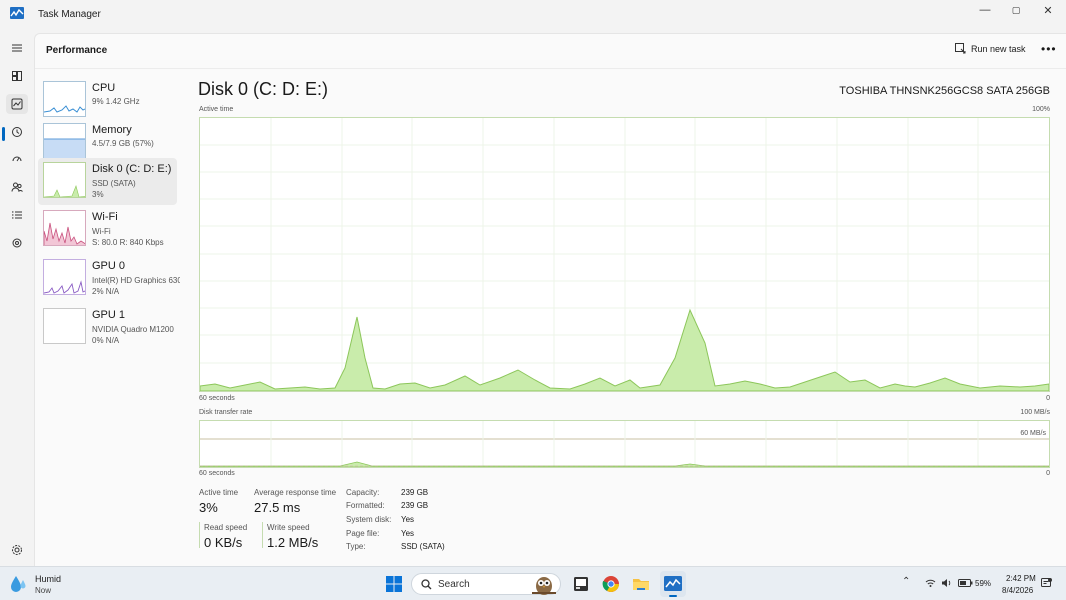 This screenshot has width=1066, height=600. I want to click on transfer-rate-x-right: 0, so click(1048, 473).